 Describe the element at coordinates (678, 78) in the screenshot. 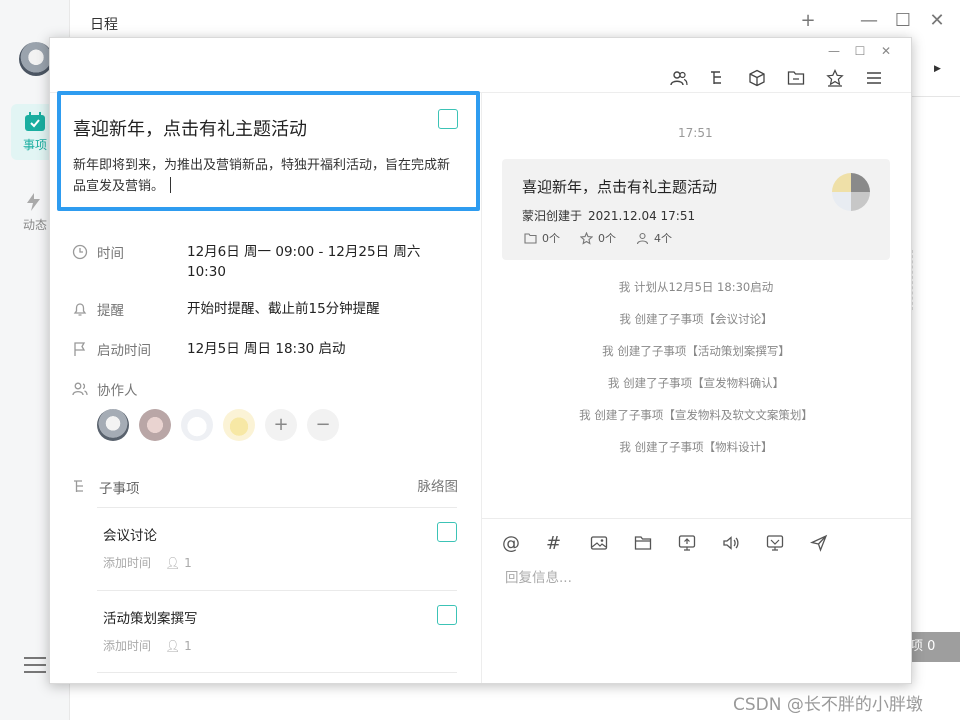

I see `members-icon` at that location.